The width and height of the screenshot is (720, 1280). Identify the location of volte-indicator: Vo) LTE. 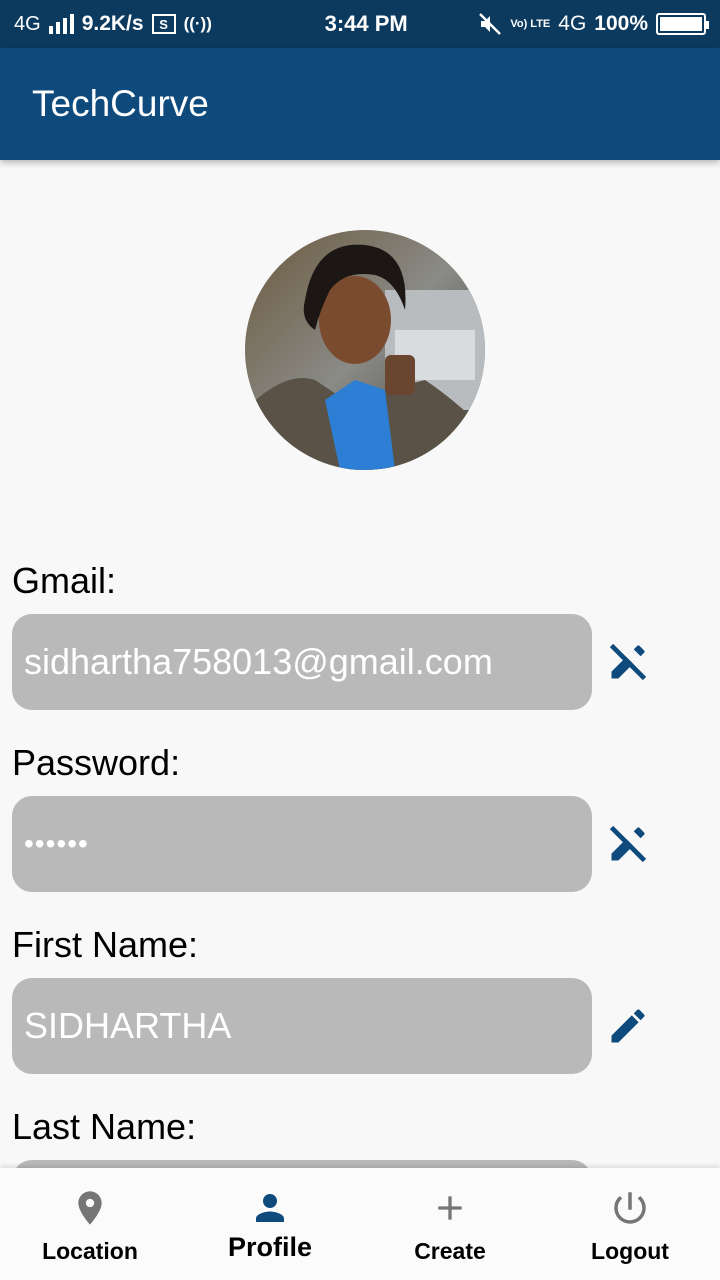
(530, 24).